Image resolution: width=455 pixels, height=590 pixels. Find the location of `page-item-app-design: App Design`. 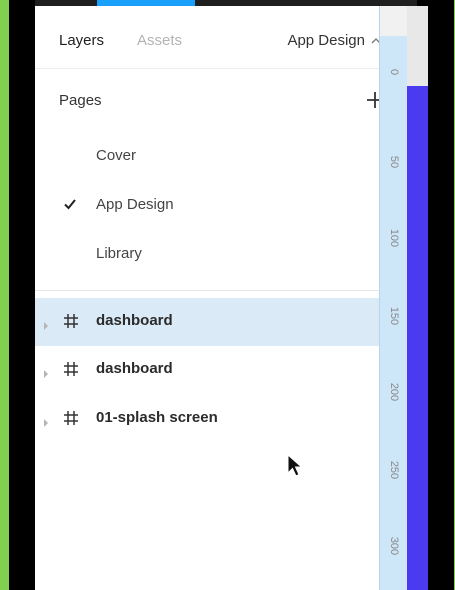

page-item-app-design: App Design is located at coordinates (220, 205).